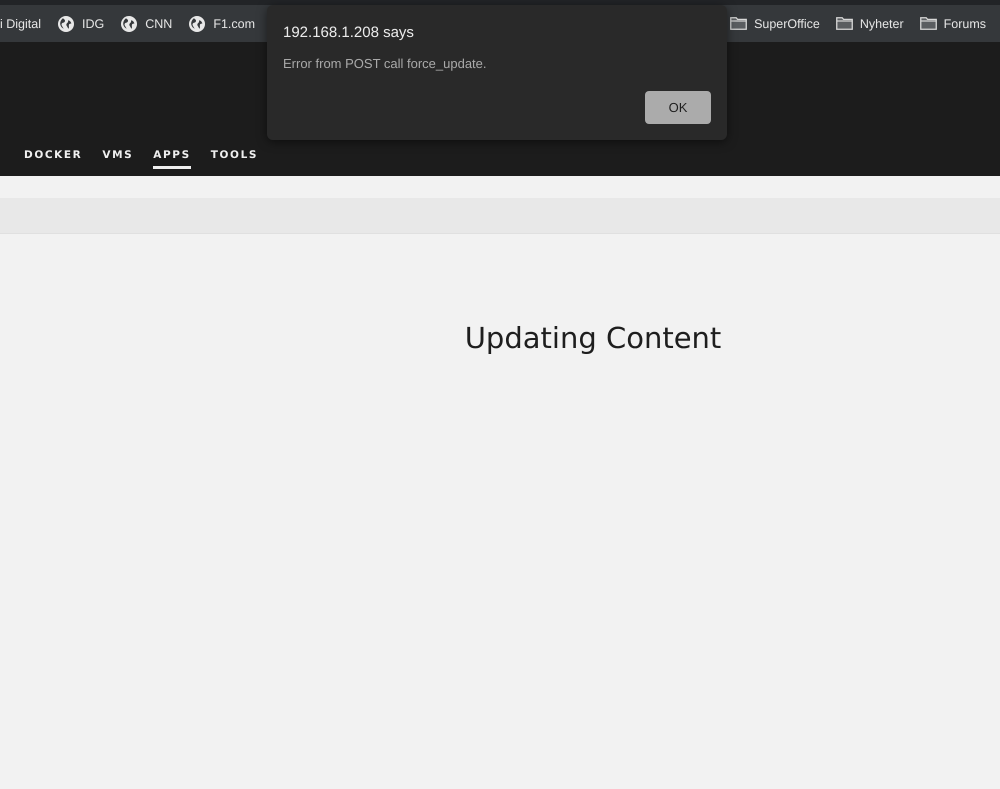 Image resolution: width=1000 pixels, height=789 pixels. I want to click on bookmark-link: F1.com, so click(222, 24).